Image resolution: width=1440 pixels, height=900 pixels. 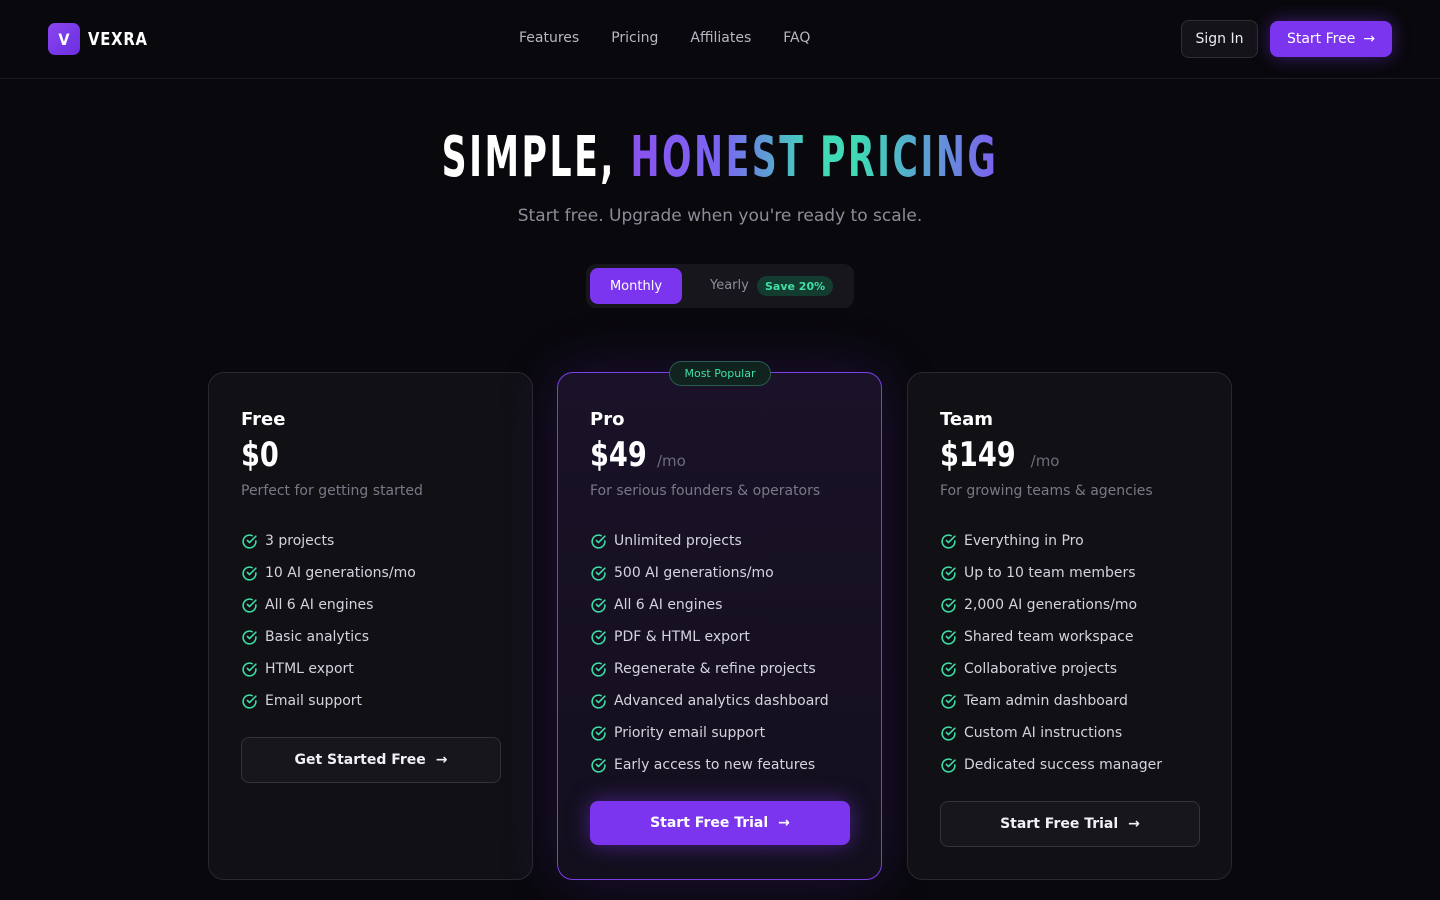 What do you see at coordinates (1046, 491) in the screenshot?
I see `plan-description: For growing teams & agencies` at bounding box center [1046, 491].